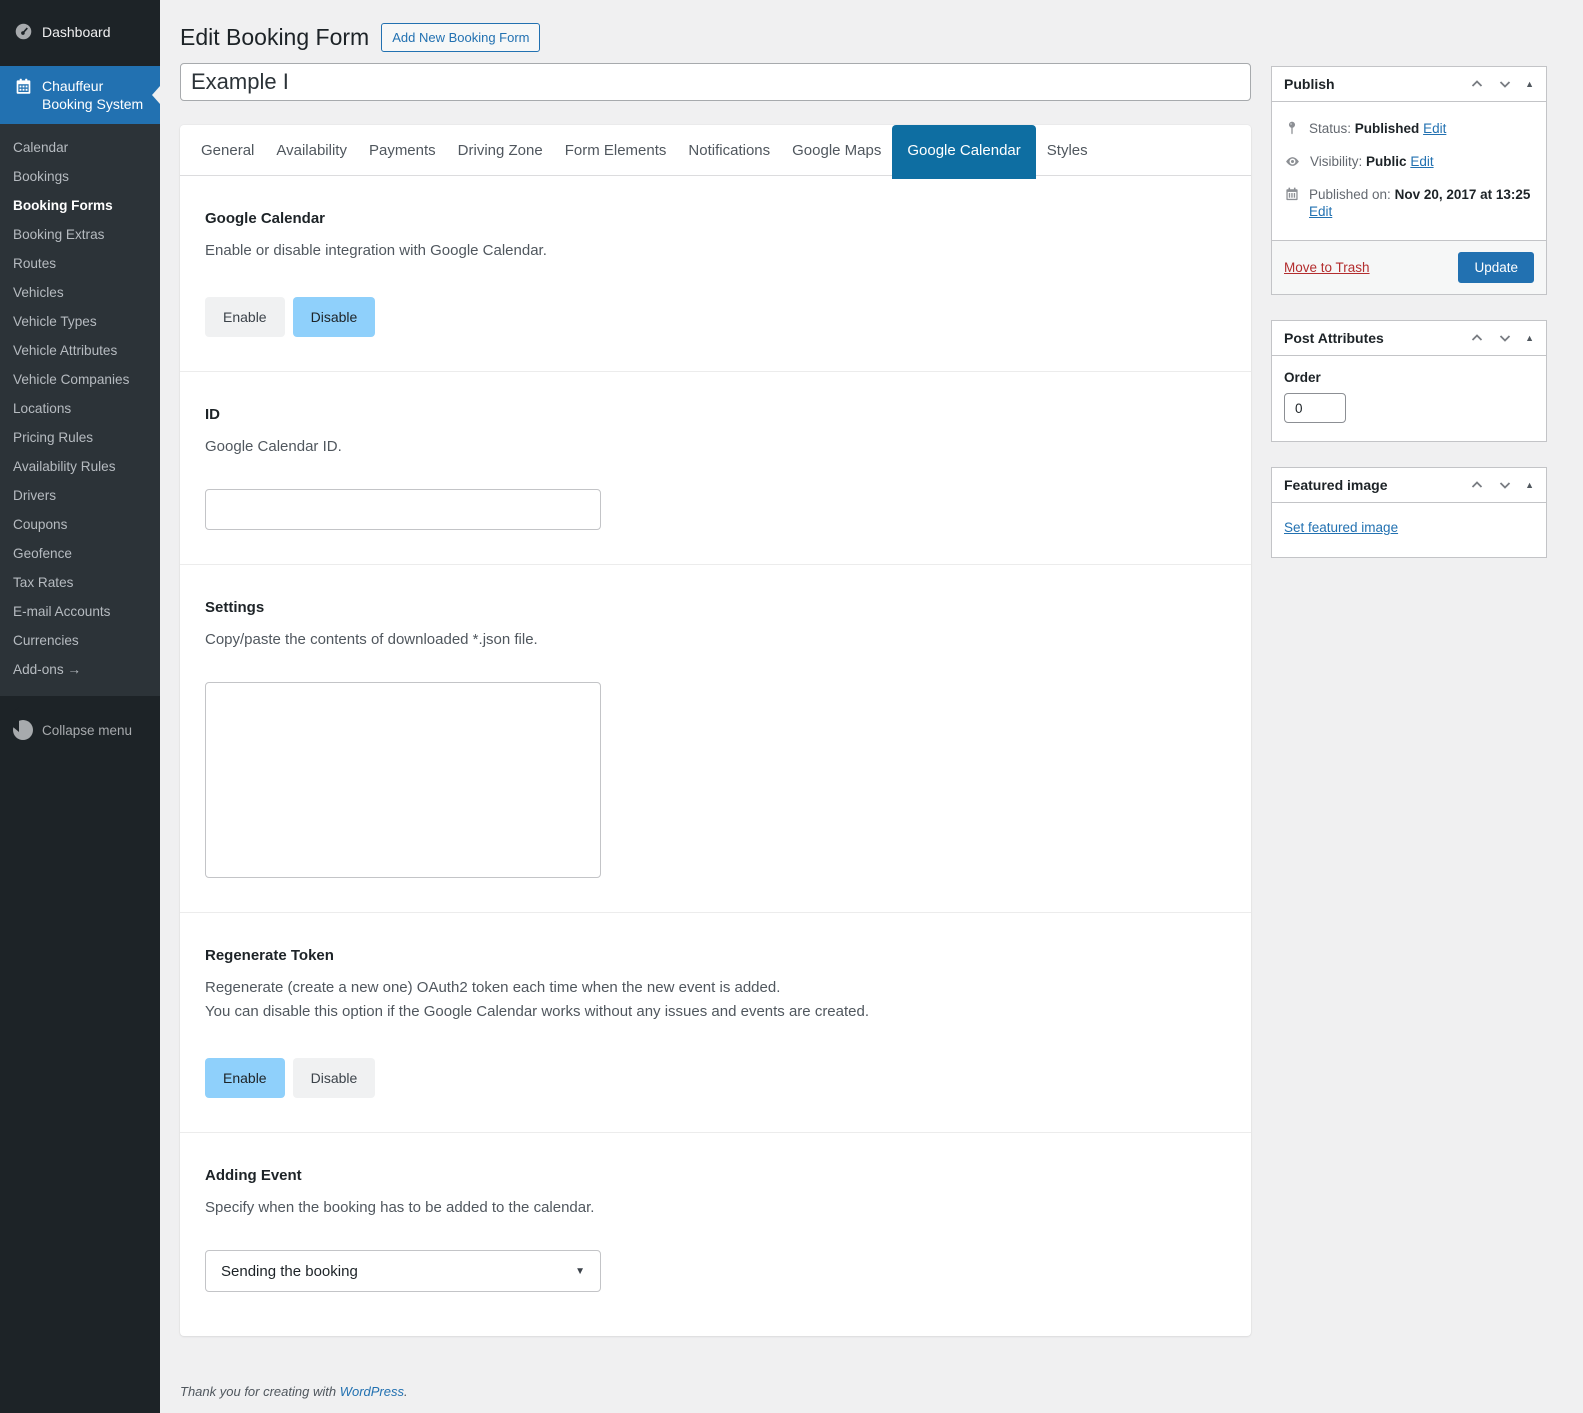 This screenshot has width=1583, height=1413. I want to click on featured-image-body: Set featured image, so click(1409, 530).